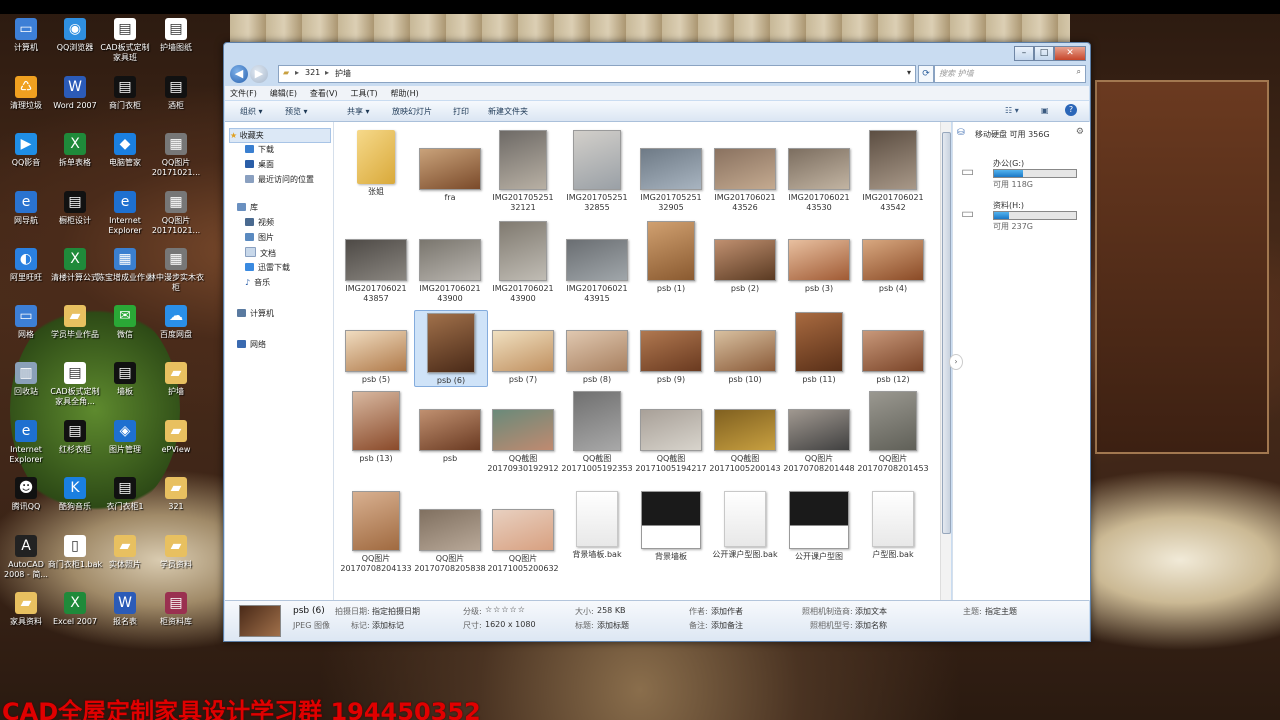 The height and width of the screenshot is (720, 1280). What do you see at coordinates (671, 170) in the screenshot?
I see `file-item: IMG201705251 32905` at bounding box center [671, 170].